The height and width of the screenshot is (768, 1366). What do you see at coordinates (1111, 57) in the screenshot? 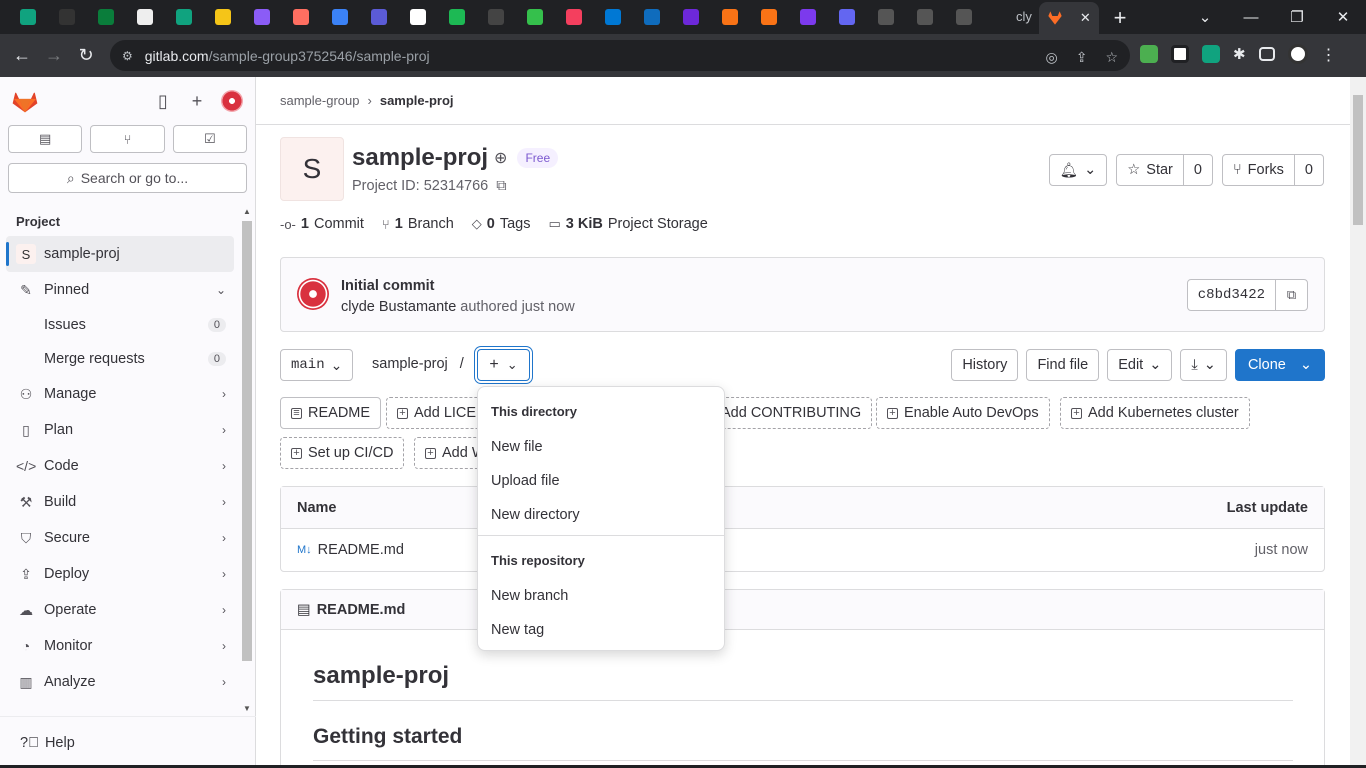
I see `bookmark-star-icon: ☆` at bounding box center [1111, 57].